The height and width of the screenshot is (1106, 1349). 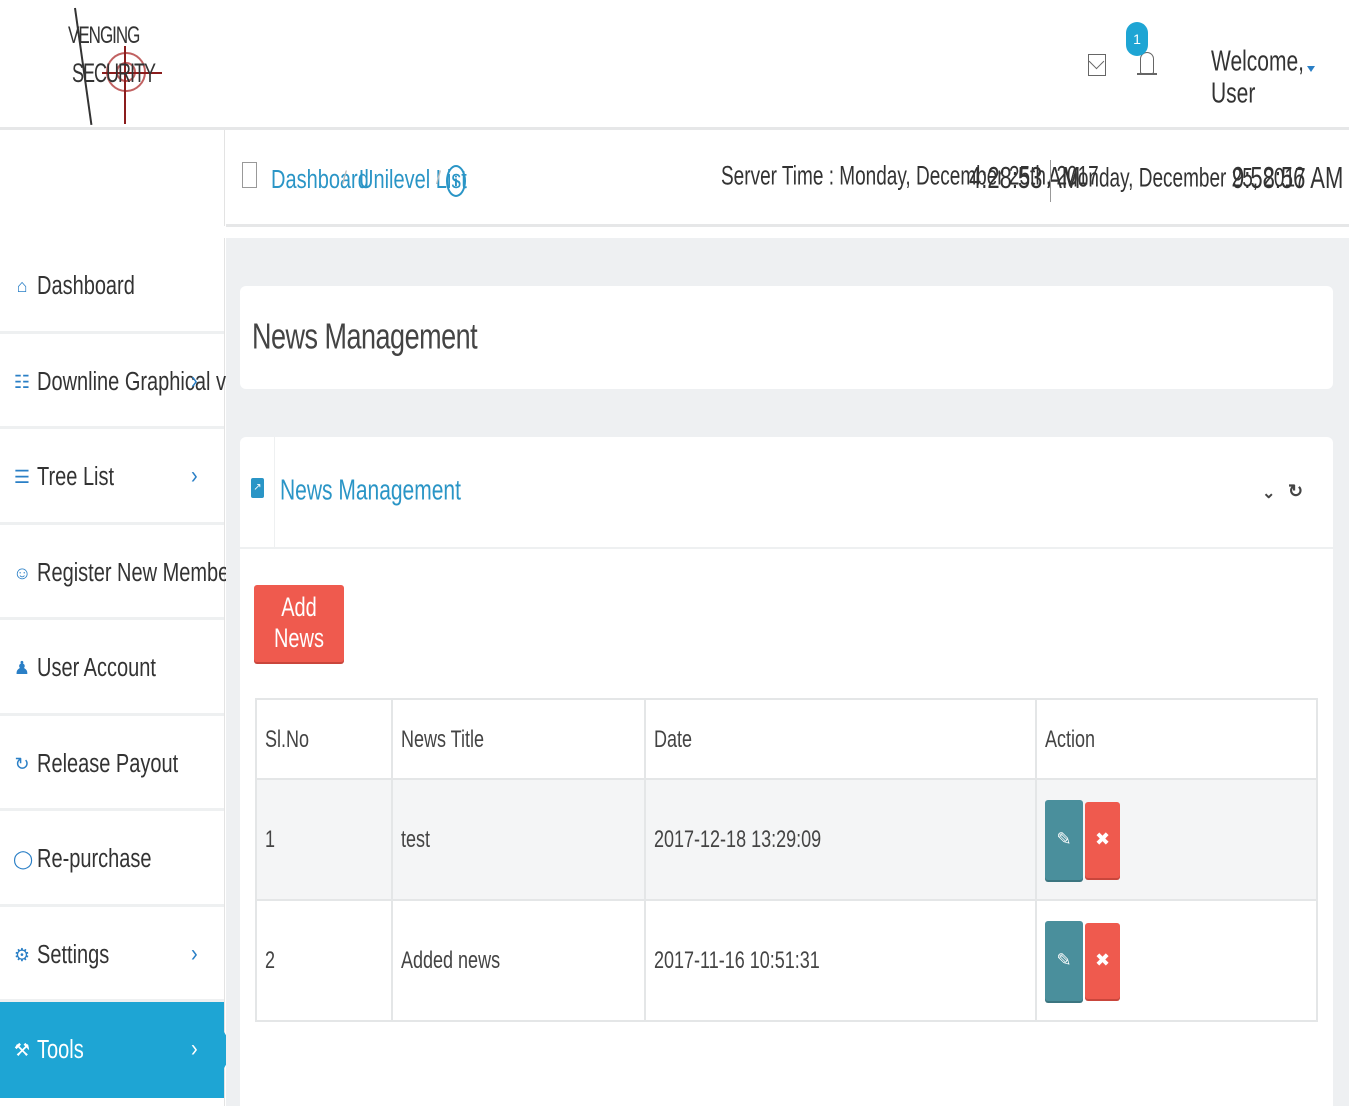 What do you see at coordinates (1050, 181) in the screenshot?
I see `time-divider` at bounding box center [1050, 181].